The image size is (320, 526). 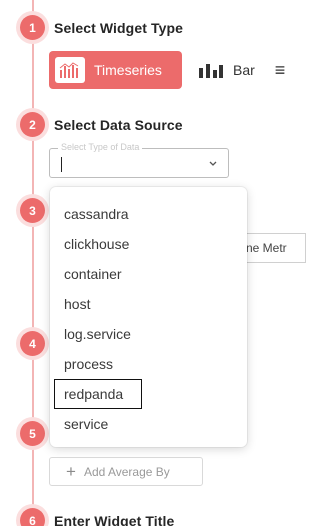 What do you see at coordinates (114, 519) in the screenshot?
I see `step-6-title: Enter Widget Title` at bounding box center [114, 519].